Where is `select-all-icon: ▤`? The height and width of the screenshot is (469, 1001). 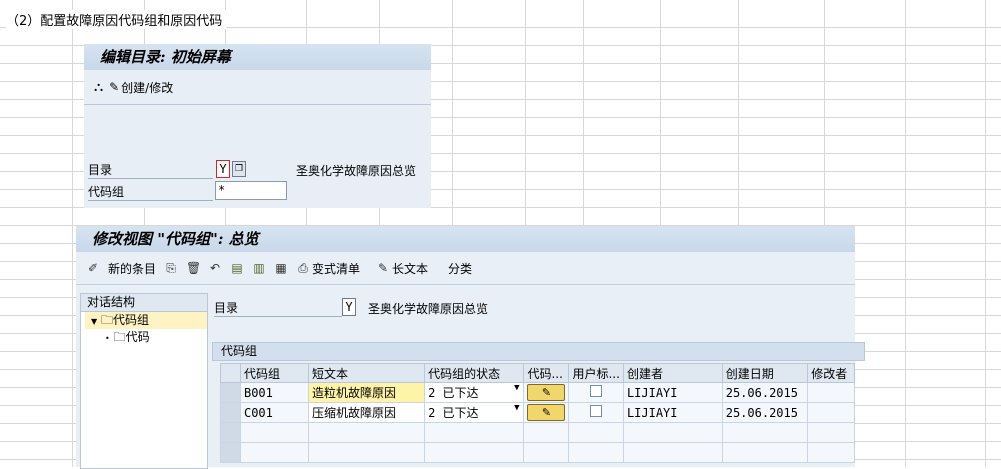
select-all-icon: ▤ is located at coordinates (237, 268).